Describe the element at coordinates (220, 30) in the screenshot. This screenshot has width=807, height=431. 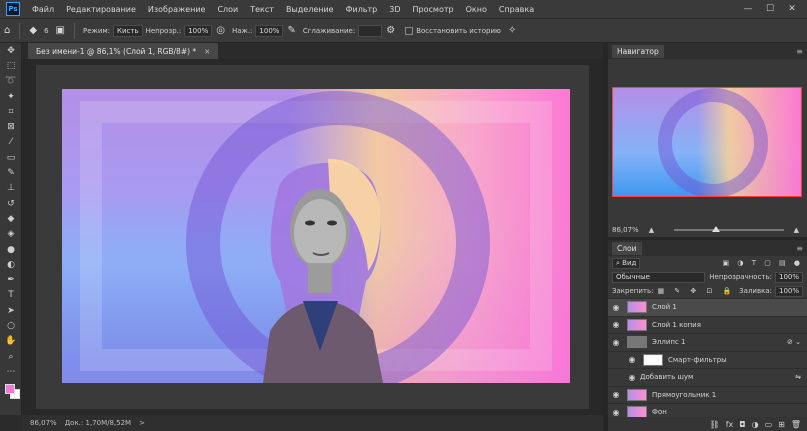
I see `pressure-opacity-icon: ◎` at that location.